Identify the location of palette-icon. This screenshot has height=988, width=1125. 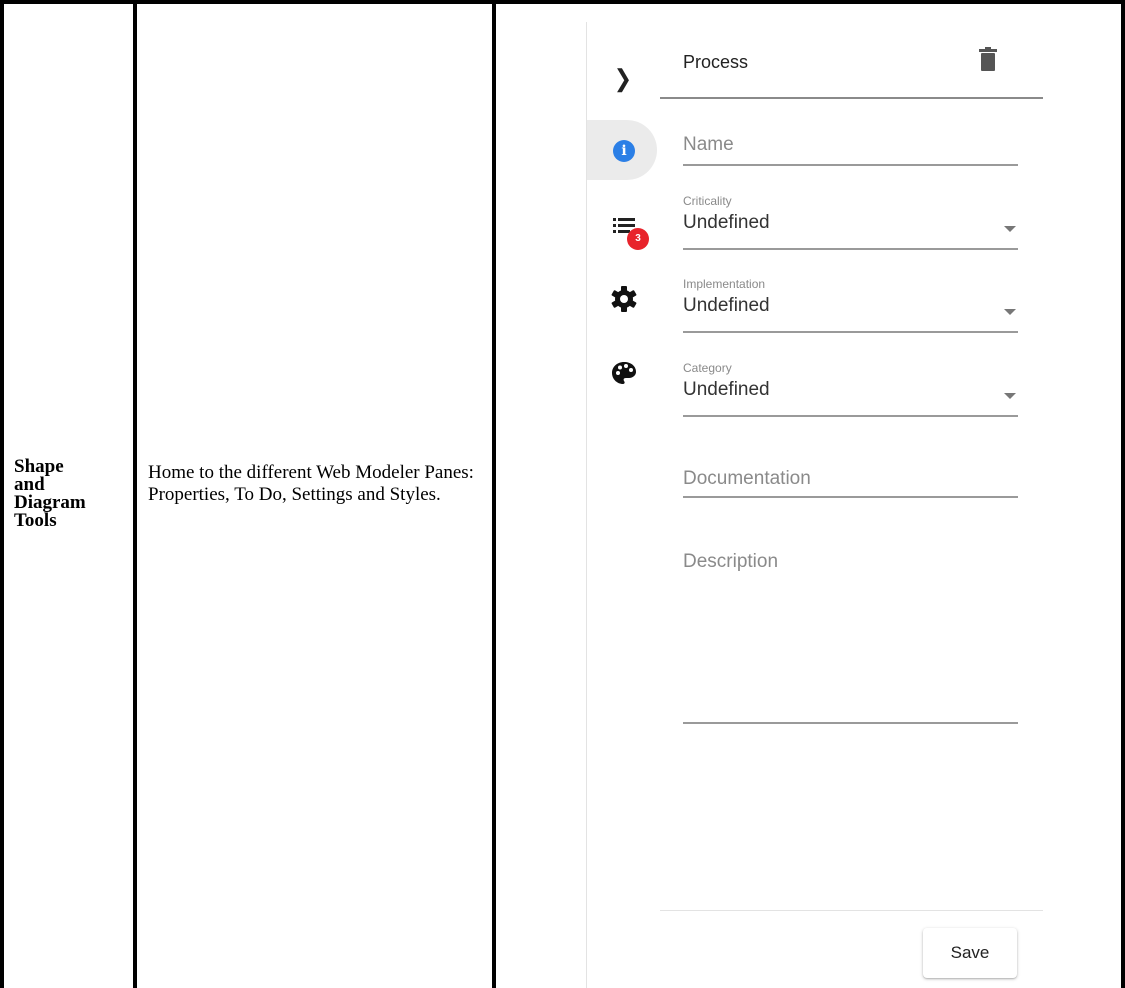
(624, 373).